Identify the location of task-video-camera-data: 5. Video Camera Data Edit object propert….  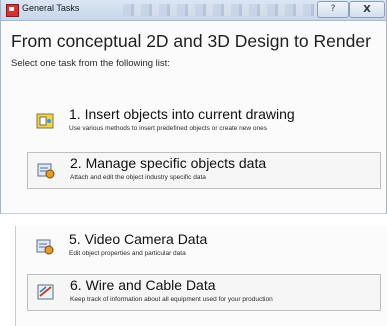
(204, 247).